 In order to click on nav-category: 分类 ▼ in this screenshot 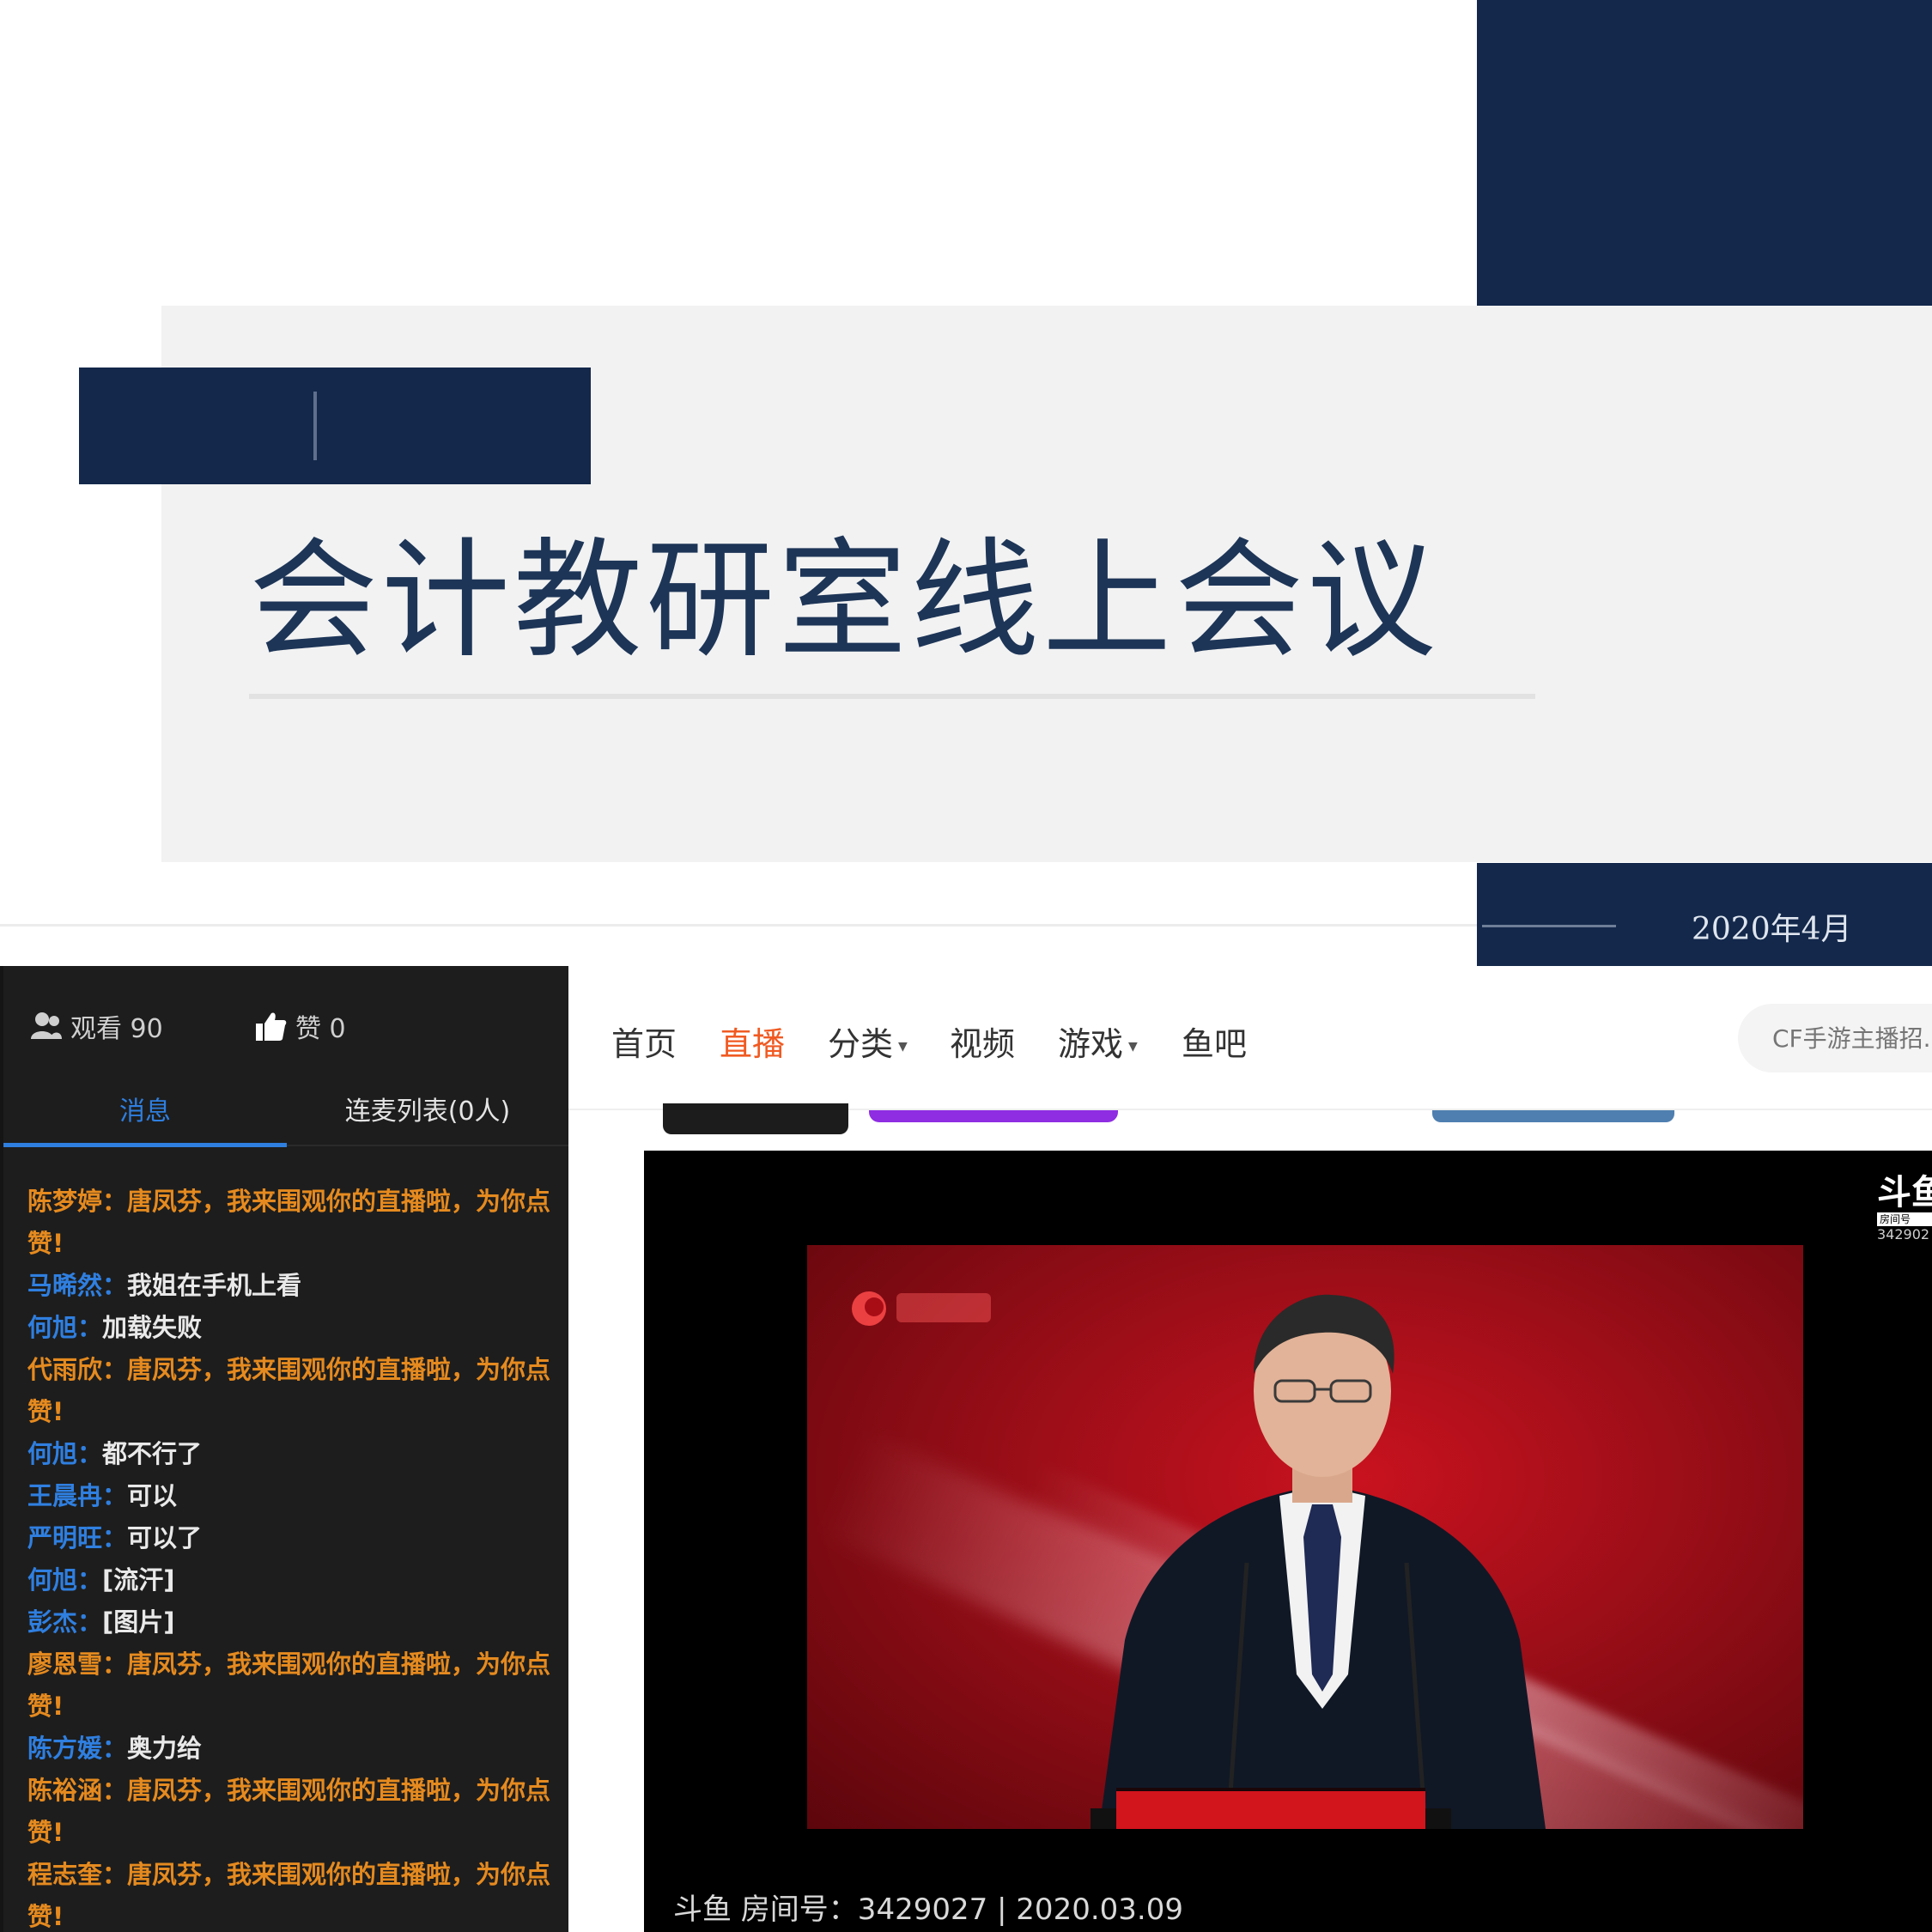, I will do `click(868, 1041)`.